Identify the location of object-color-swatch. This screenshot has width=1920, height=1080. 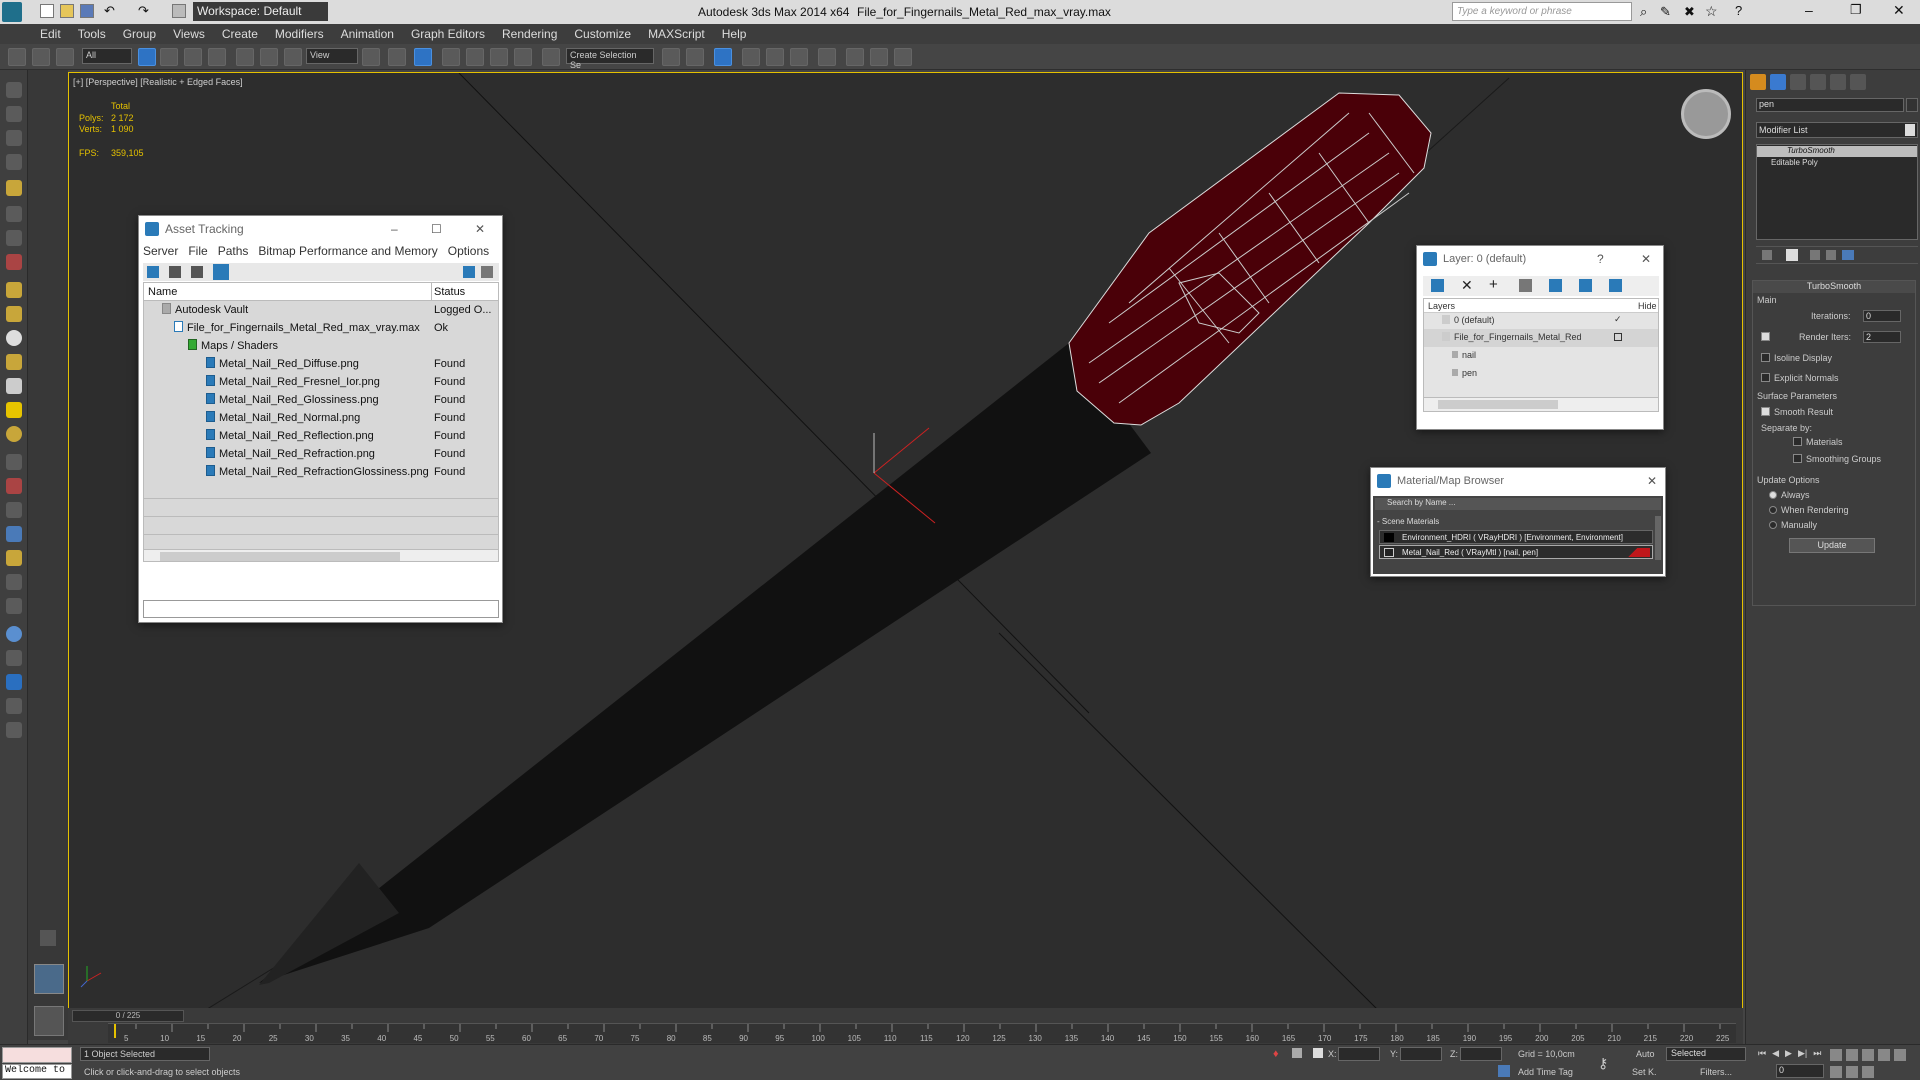
(1912, 105).